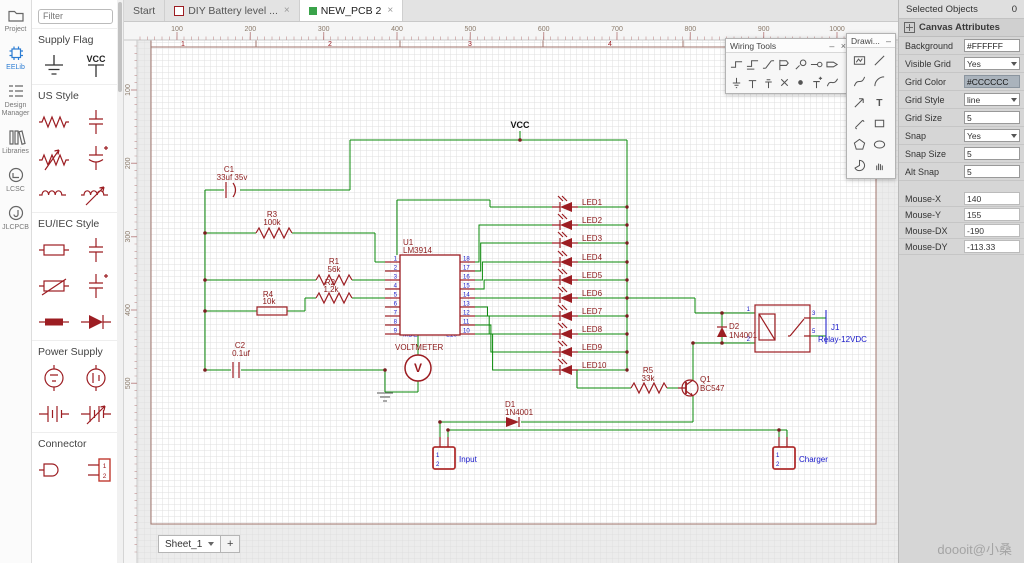  What do you see at coordinates (54, 470) in the screenshot?
I see `library-symbol-plug-connector` at bounding box center [54, 470].